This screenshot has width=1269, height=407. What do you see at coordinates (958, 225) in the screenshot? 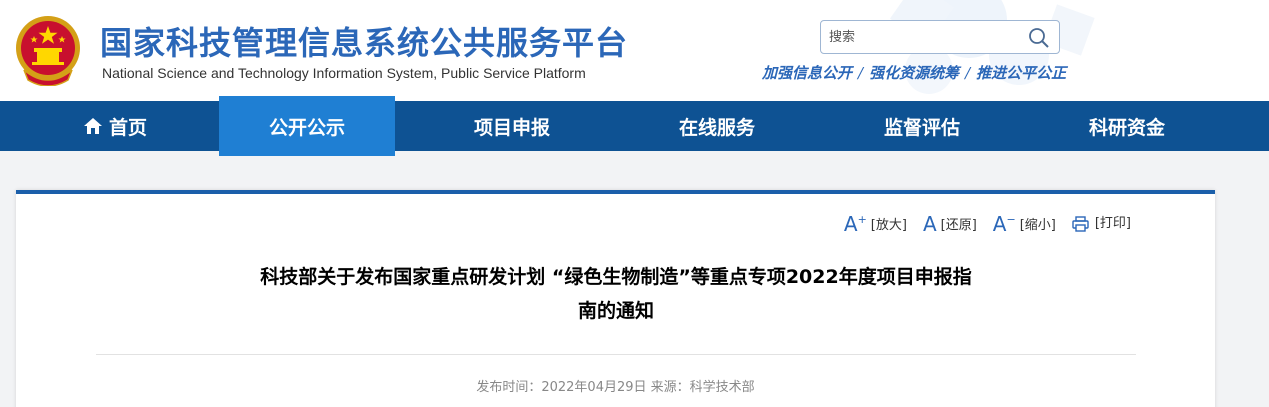
I see `reset-font-label: [还原]` at bounding box center [958, 225].